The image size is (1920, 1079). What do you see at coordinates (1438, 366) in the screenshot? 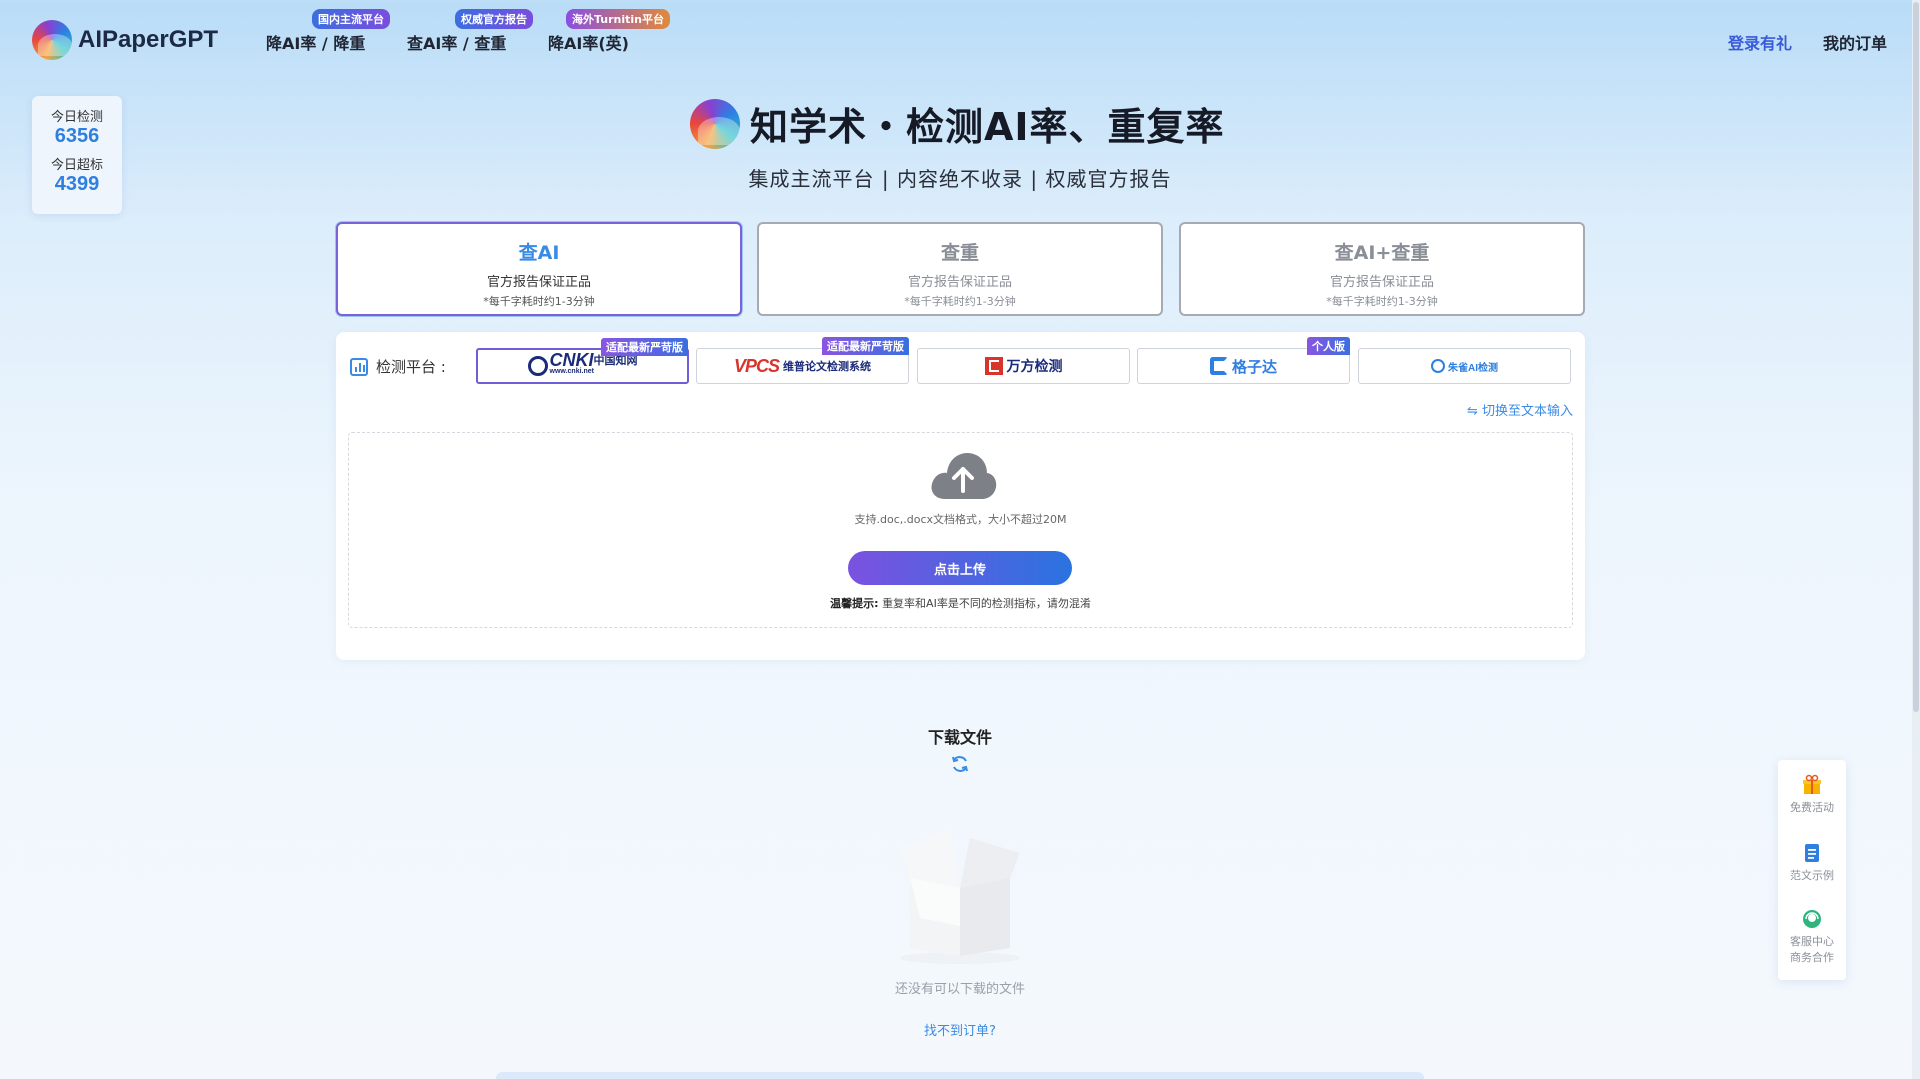
I see `zhuque-mark-icon` at bounding box center [1438, 366].